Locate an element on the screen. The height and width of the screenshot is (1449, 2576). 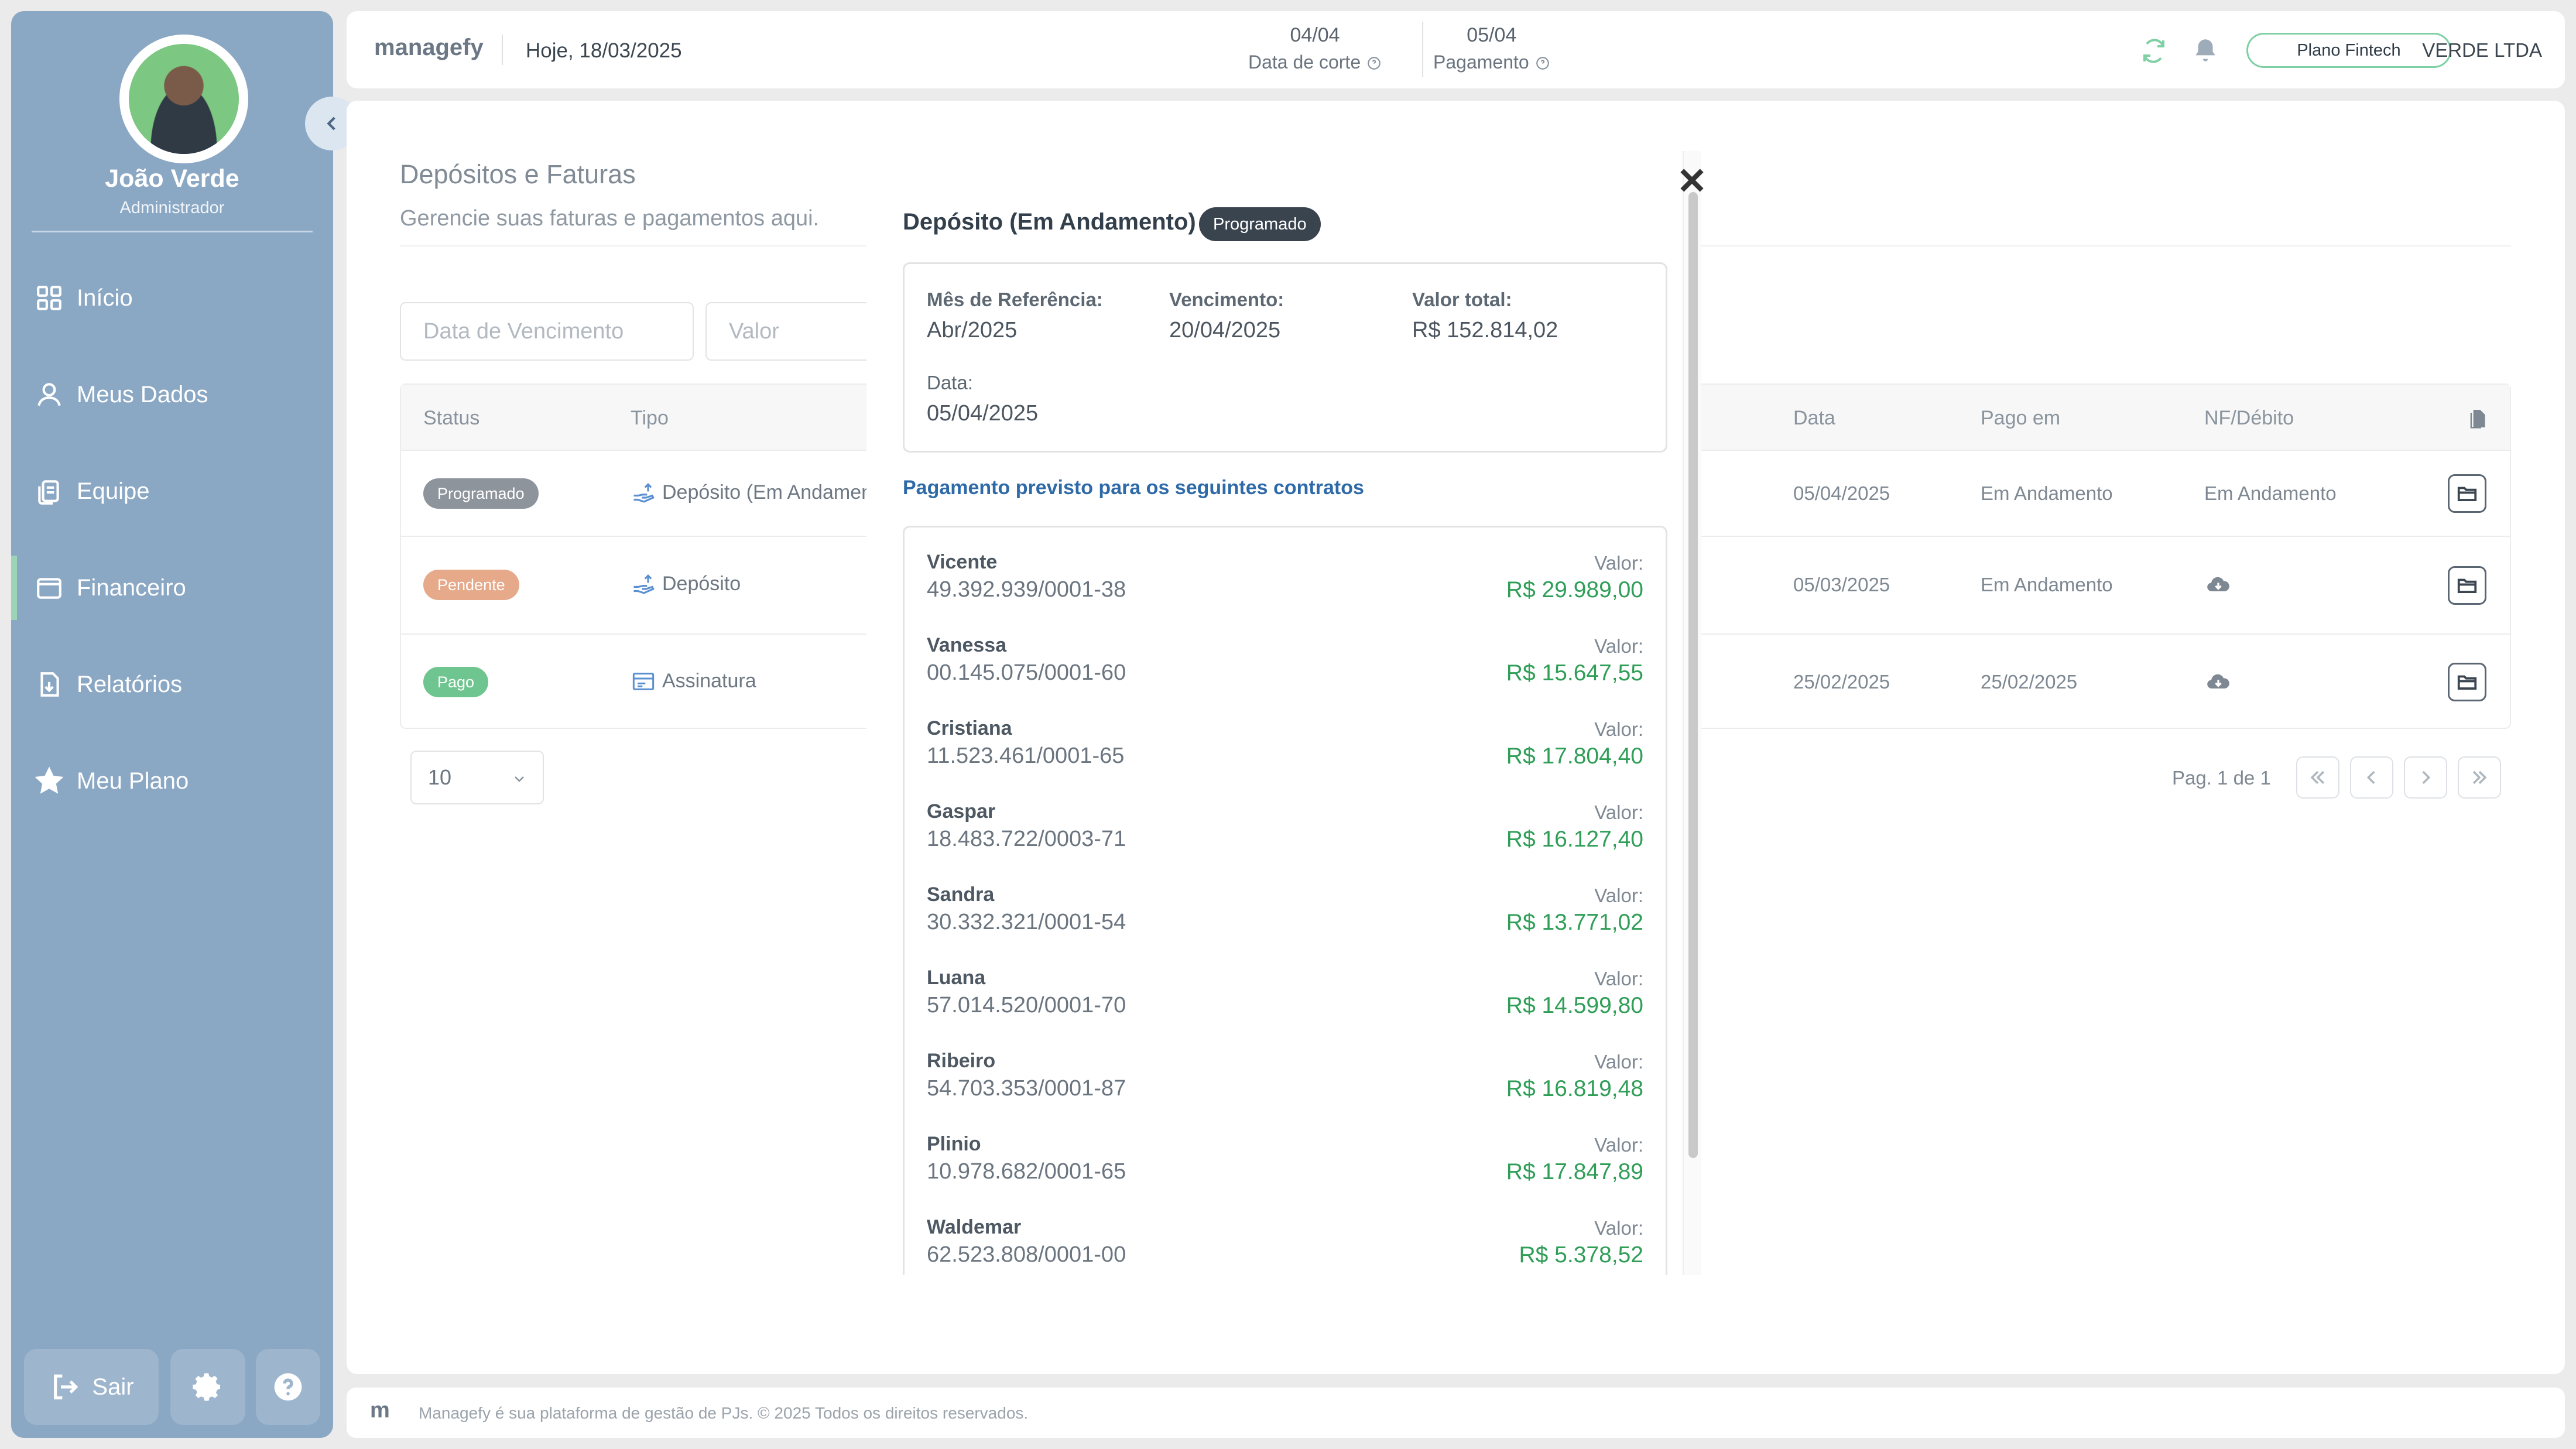
settings-button is located at coordinates (207, 1387).